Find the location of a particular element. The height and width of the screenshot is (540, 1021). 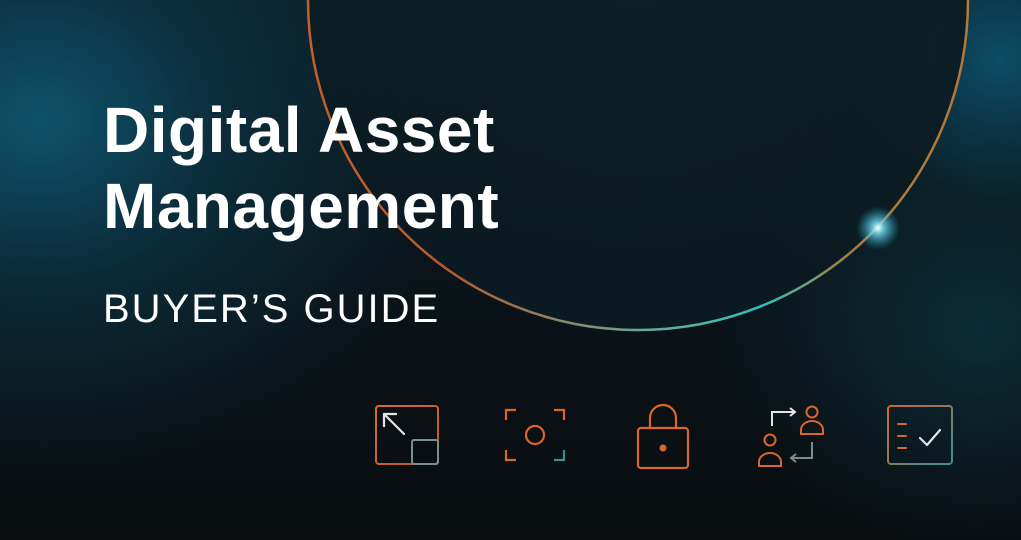

title-line-1: Digital Asset is located at coordinates (299, 130).